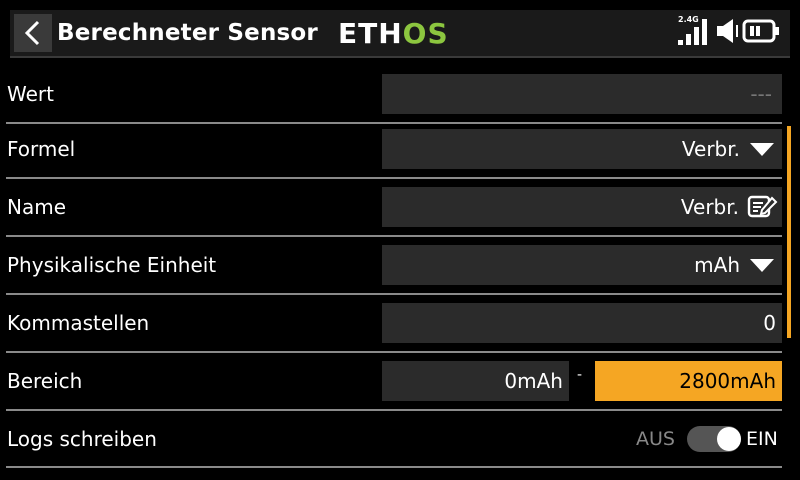  I want to click on komma-field: 0, so click(582, 323).